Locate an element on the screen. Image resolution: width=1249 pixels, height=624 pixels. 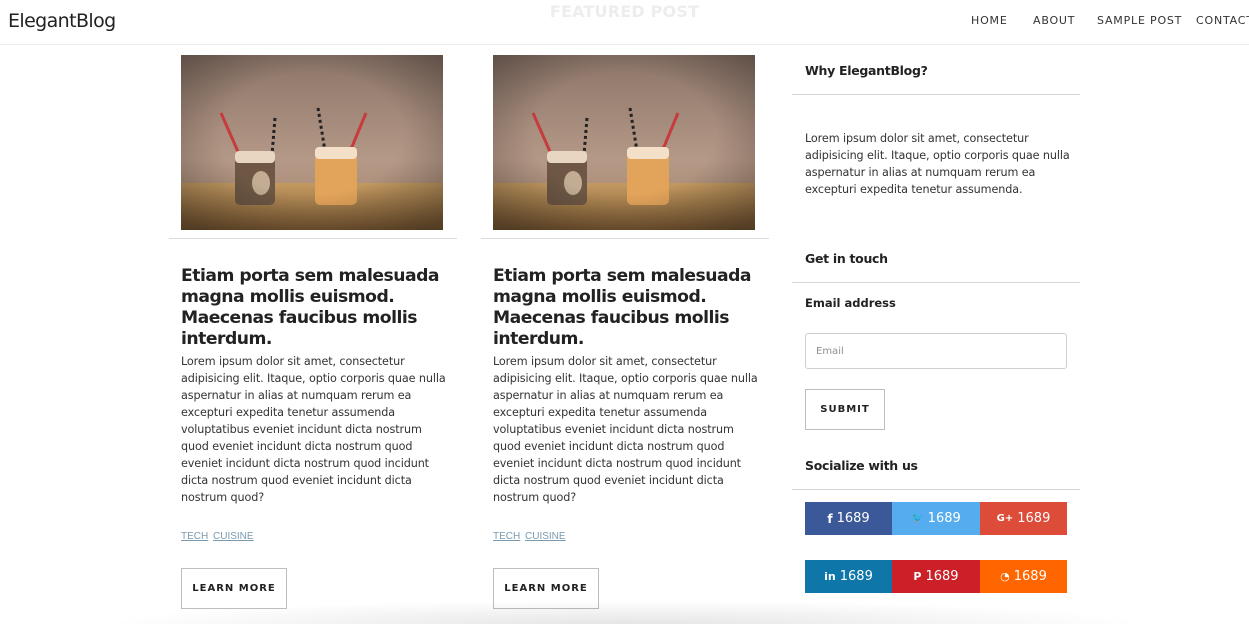
facebook-share-button: f 1689 is located at coordinates (848, 518).